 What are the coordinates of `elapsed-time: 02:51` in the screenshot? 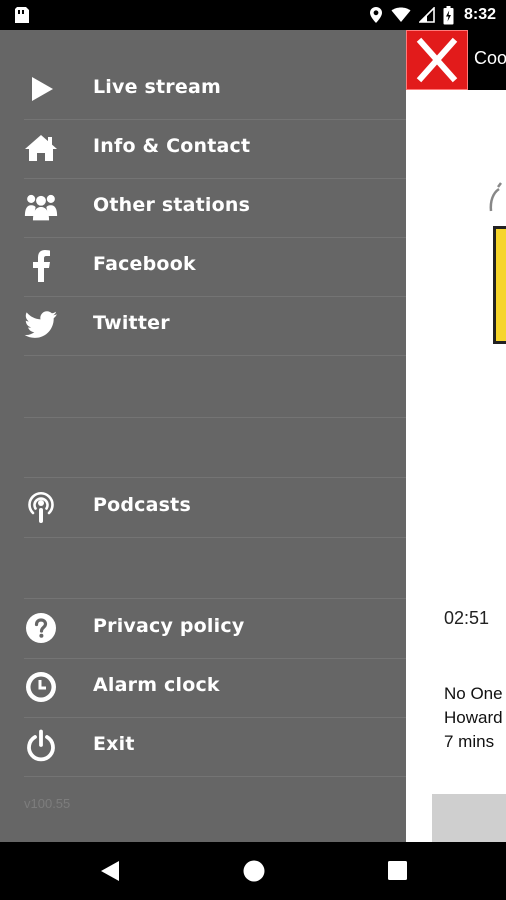 It's located at (467, 618).